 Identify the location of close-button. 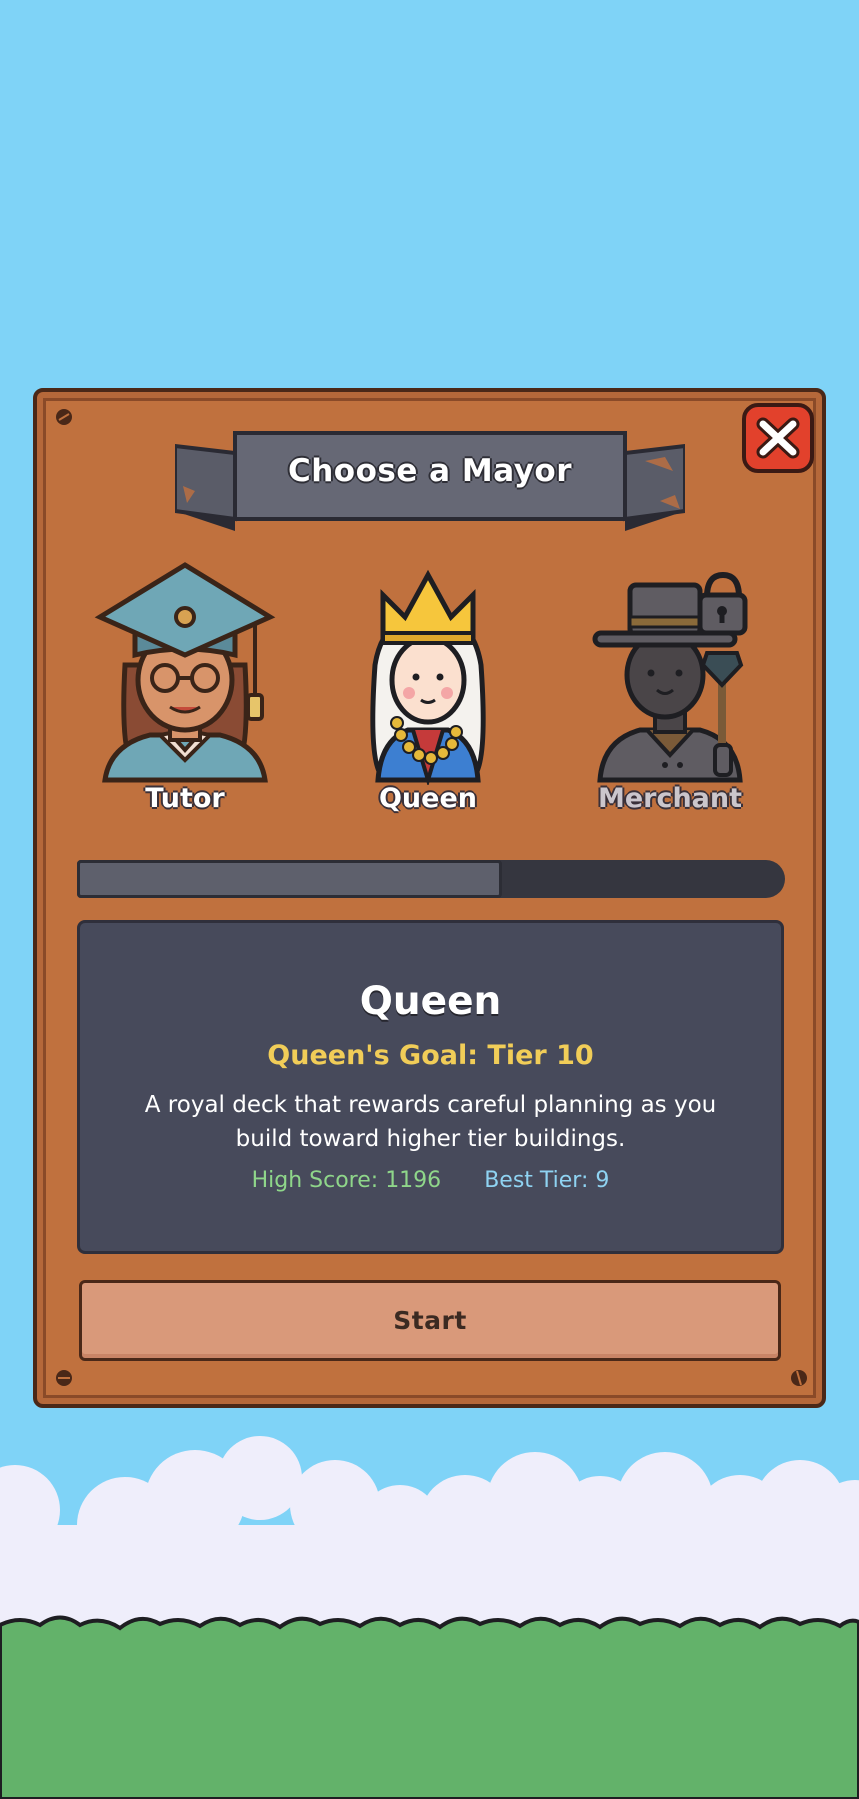
(778, 438).